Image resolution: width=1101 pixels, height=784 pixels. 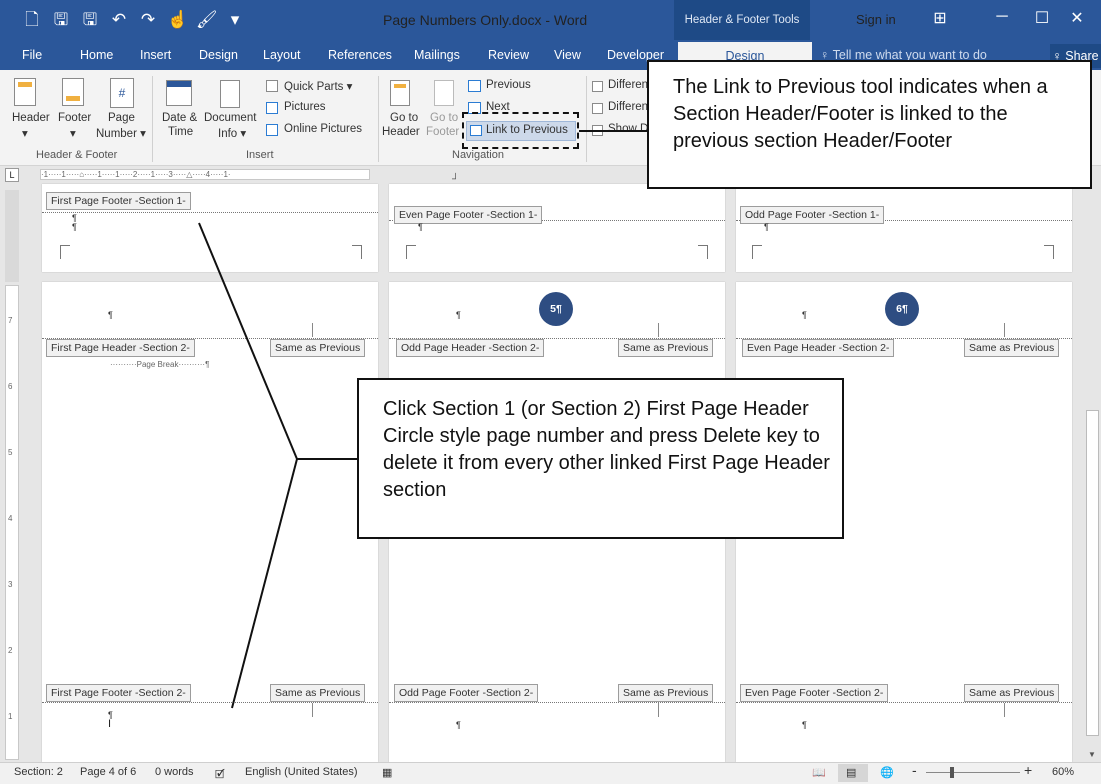 What do you see at coordinates (38, 772) in the screenshot?
I see `status-section: Section: 2` at bounding box center [38, 772].